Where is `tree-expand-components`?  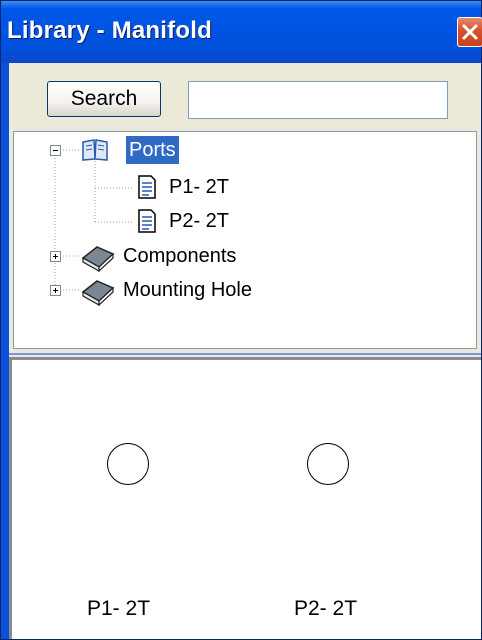
tree-expand-components is located at coordinates (55, 256).